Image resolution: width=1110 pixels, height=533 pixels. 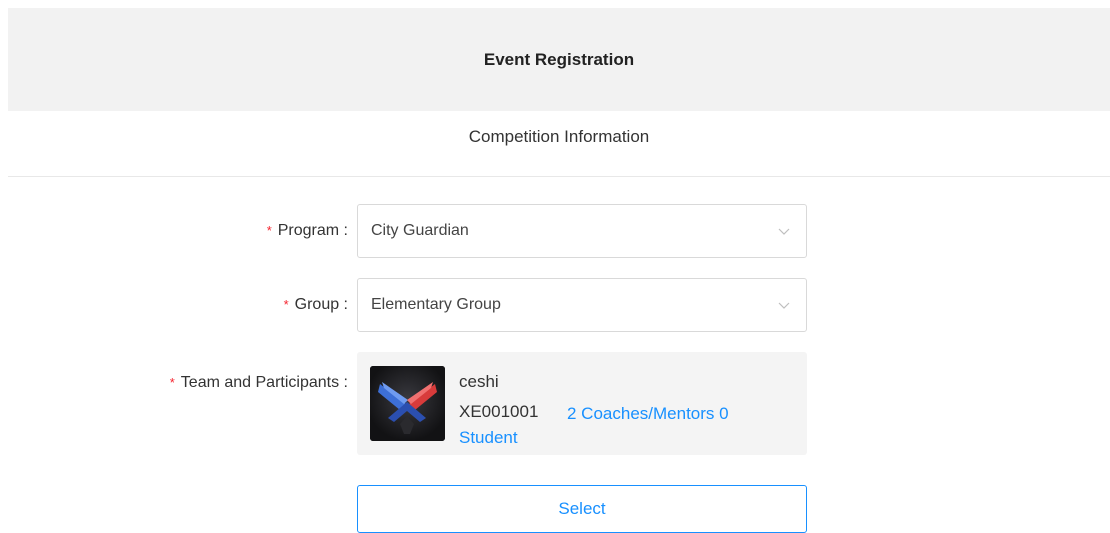 I want to click on group-label-text: Group :, so click(x=321, y=304).